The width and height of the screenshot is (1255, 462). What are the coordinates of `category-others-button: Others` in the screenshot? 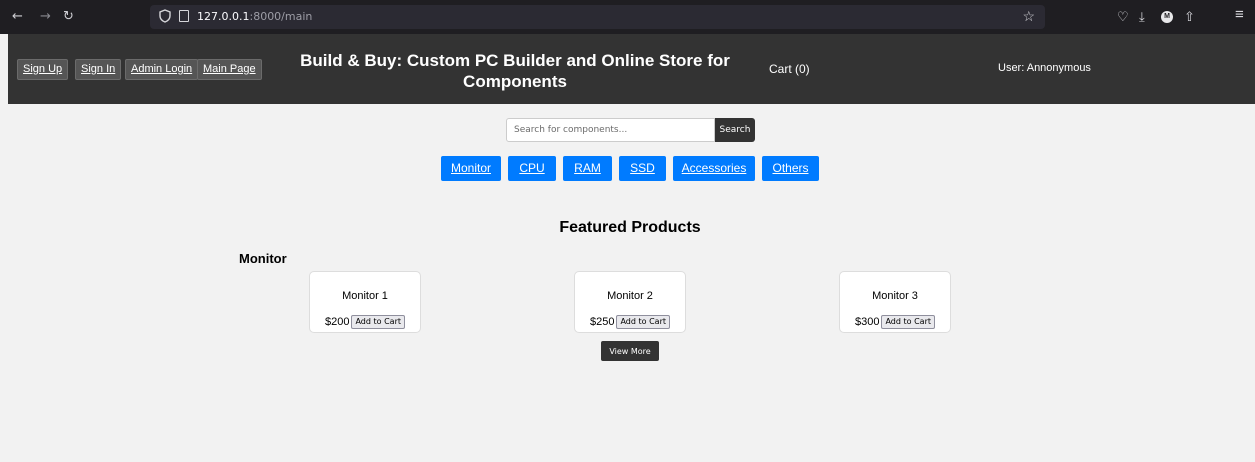 It's located at (790, 168).